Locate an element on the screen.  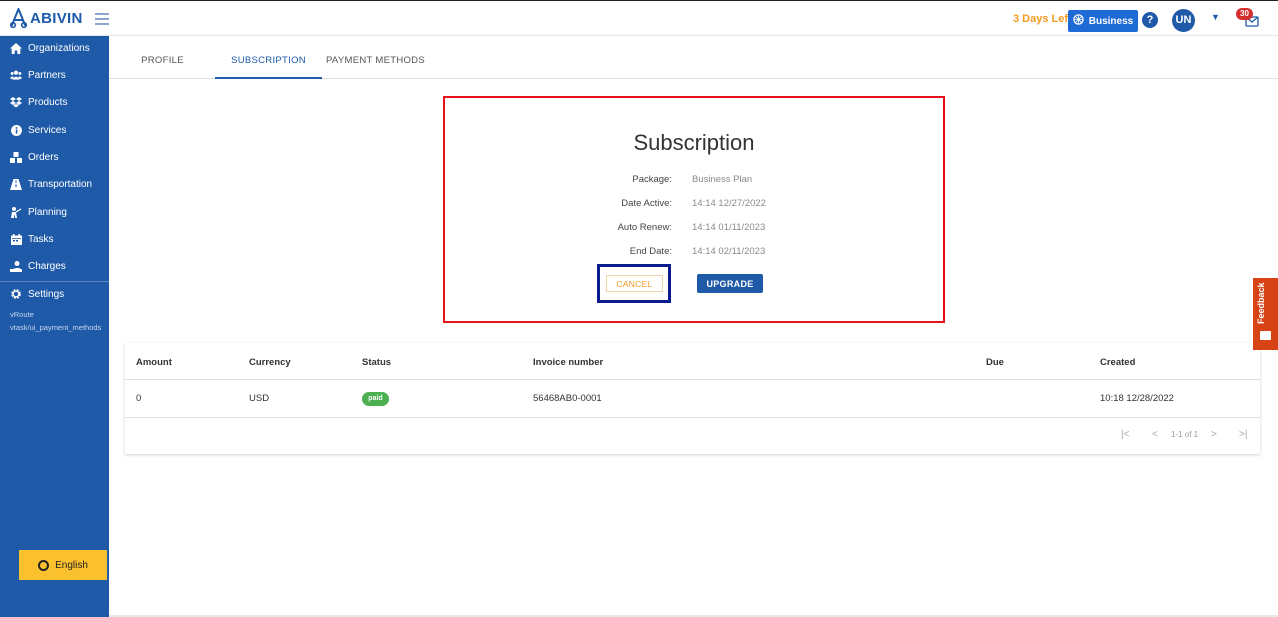
dropbox-icon is located at coordinates (16, 102).